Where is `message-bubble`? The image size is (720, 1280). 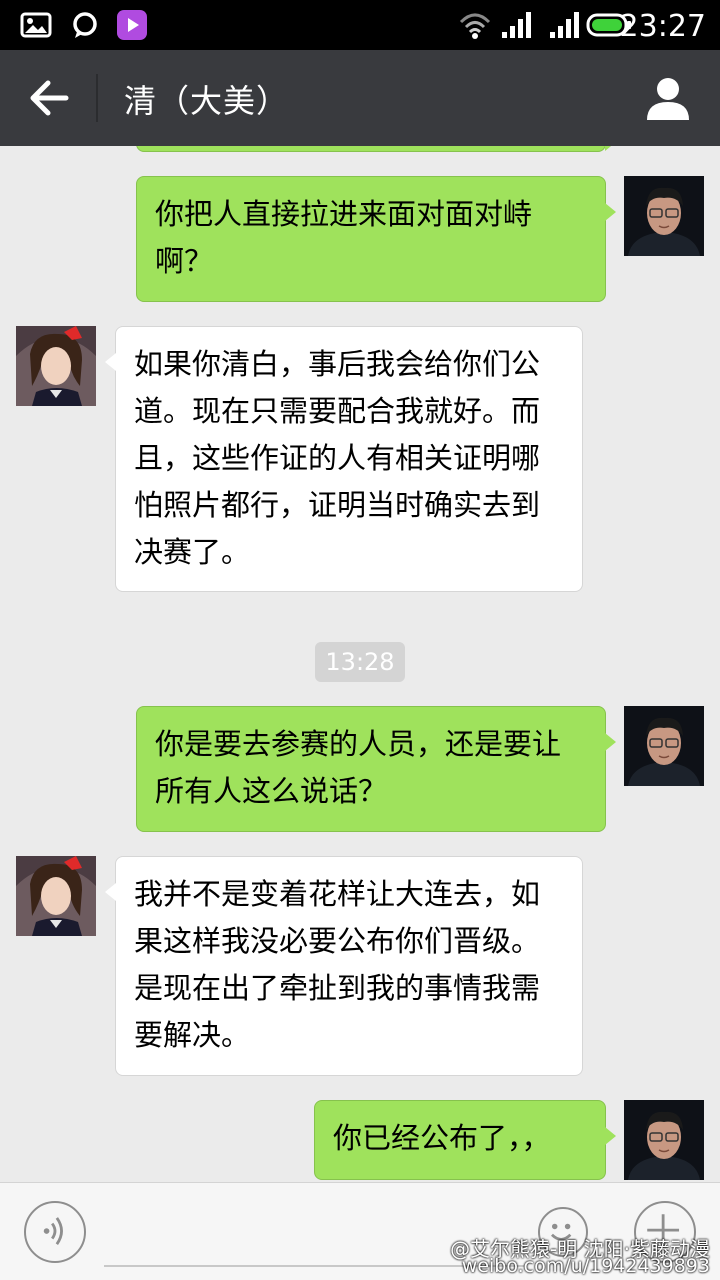
message-bubble is located at coordinates (376, 149).